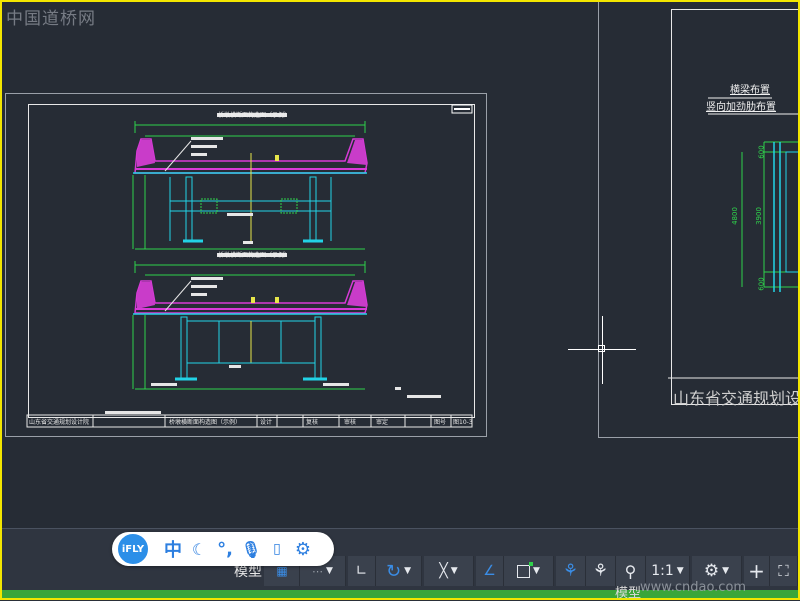  Describe the element at coordinates (525, 569) in the screenshot. I see `object-snap-icon` at that location.